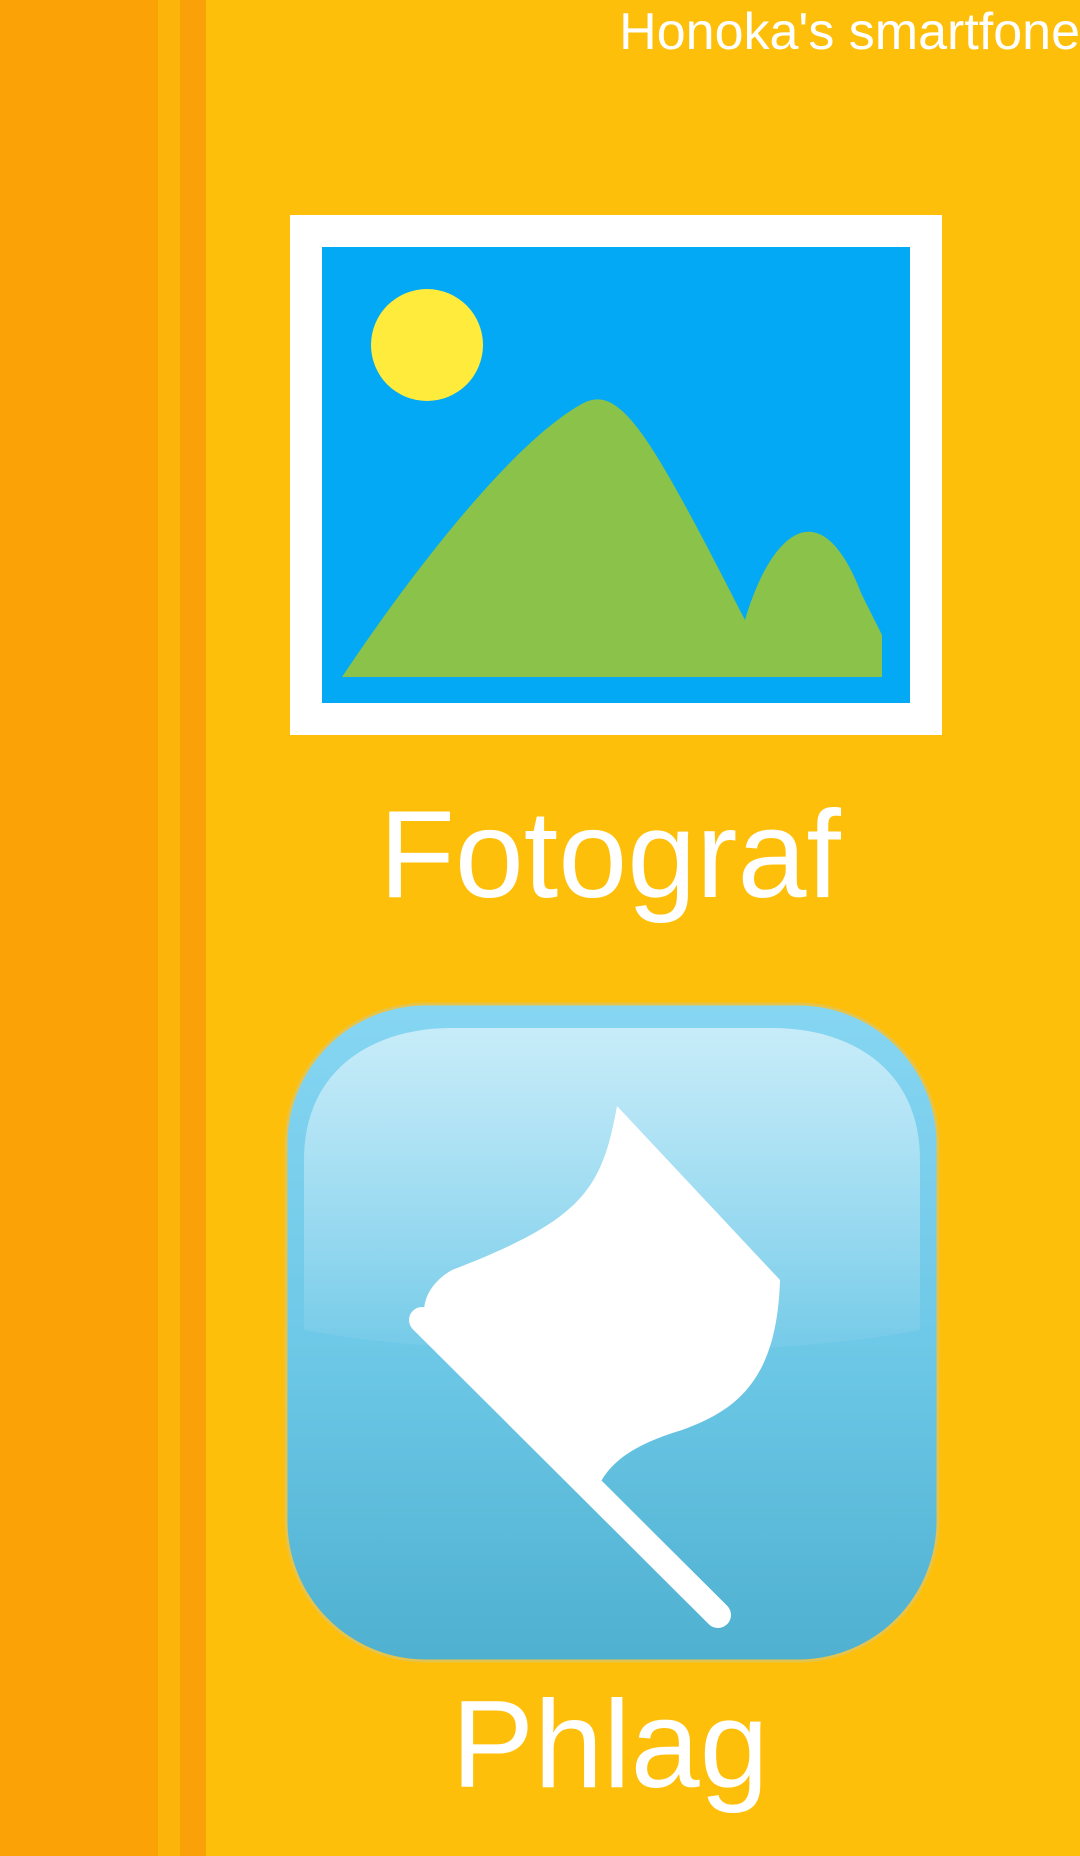  Describe the element at coordinates (610, 855) in the screenshot. I see `app-label-fotograf: Fotograf` at that location.